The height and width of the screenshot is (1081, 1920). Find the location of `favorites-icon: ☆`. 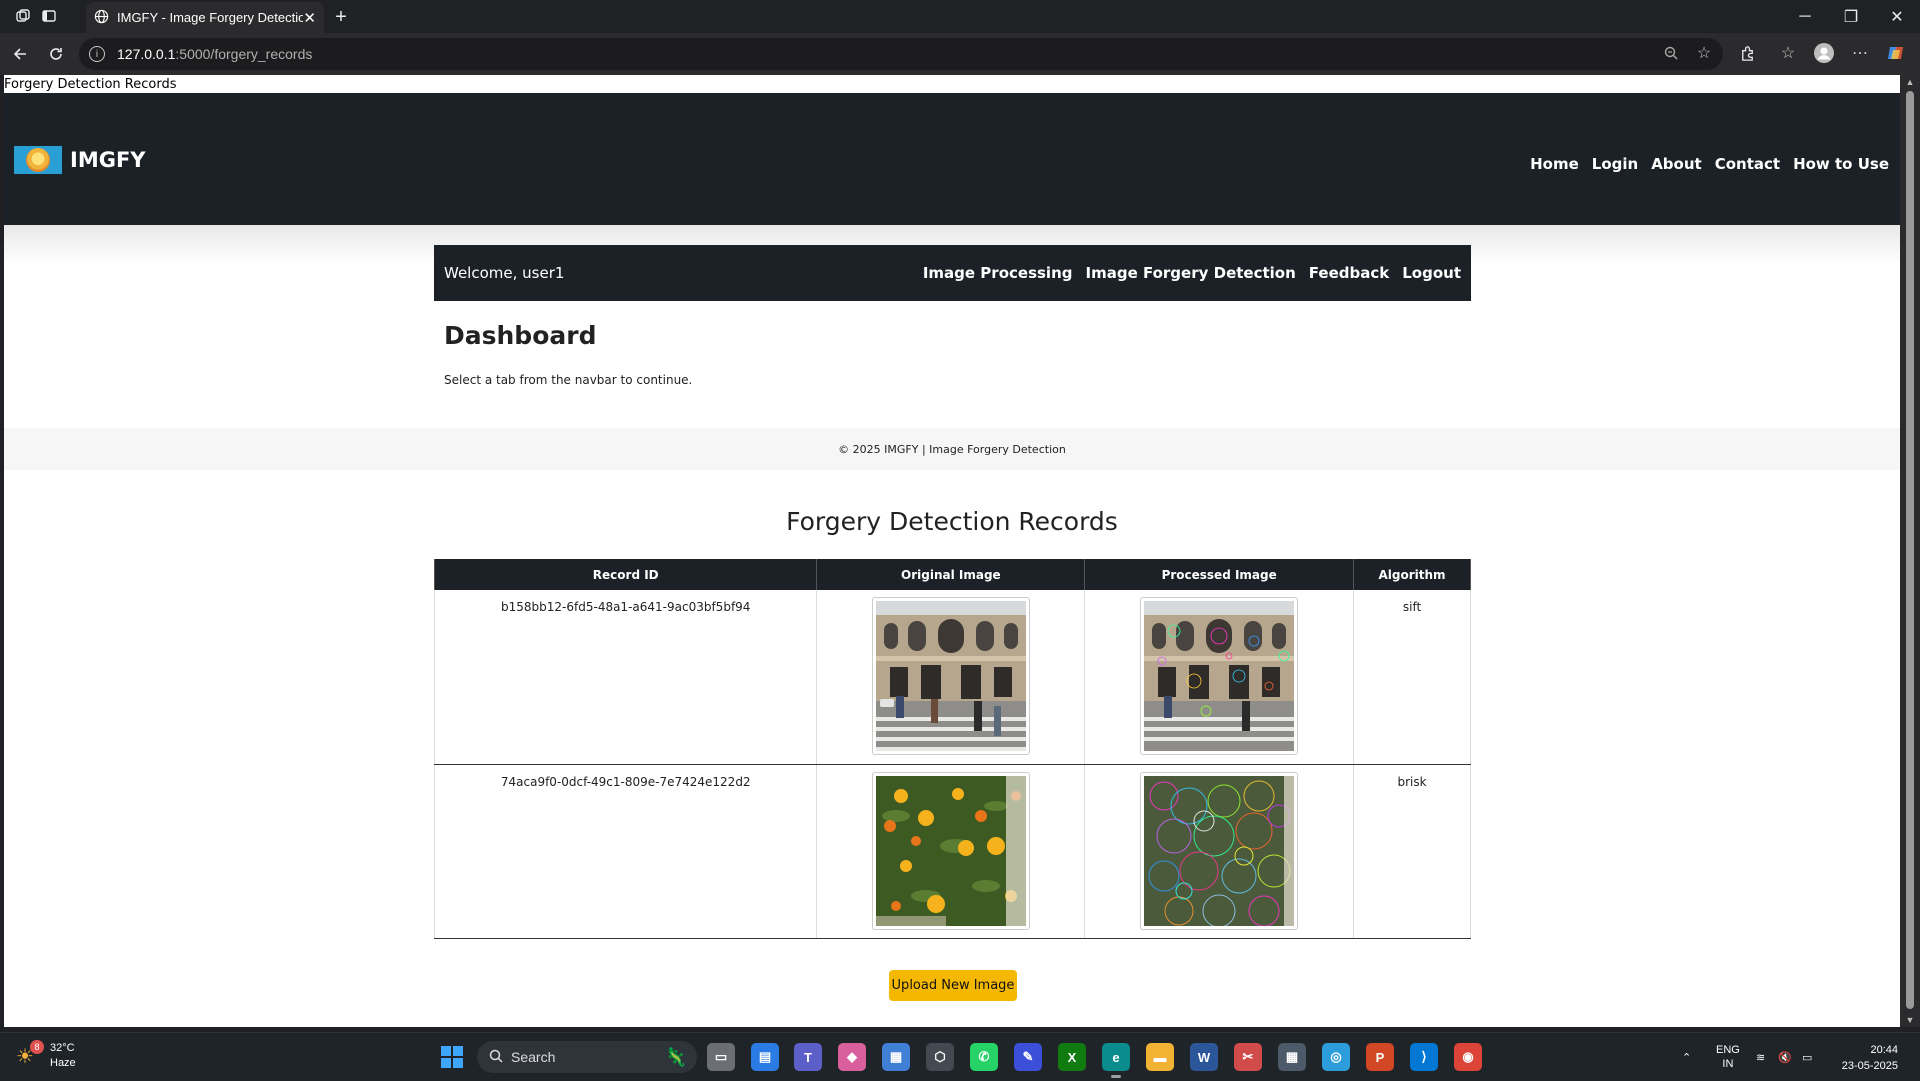

favorites-icon: ☆ is located at coordinates (1788, 53).